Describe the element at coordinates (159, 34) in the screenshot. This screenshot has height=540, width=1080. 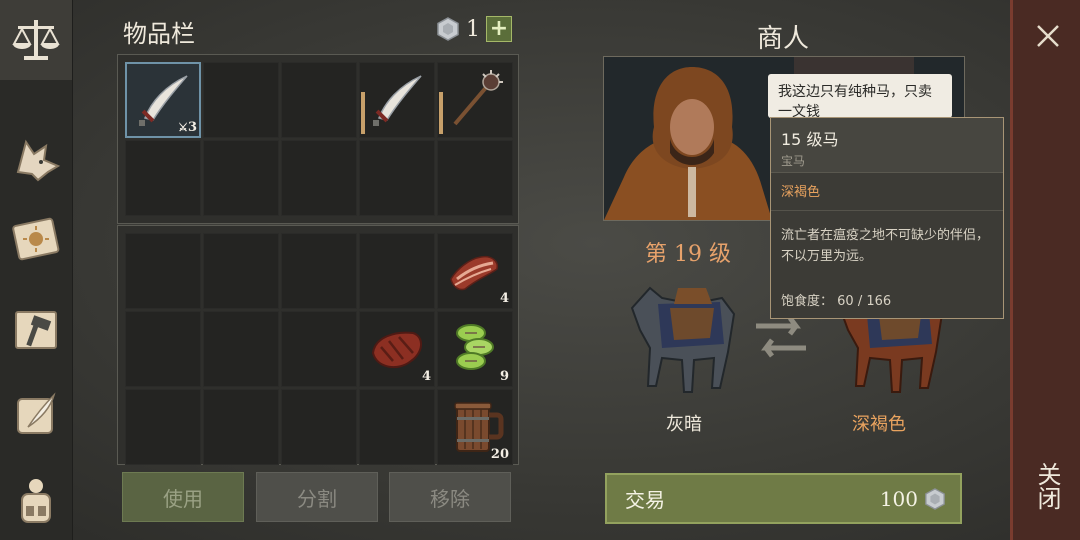
I see `inventory-title: 物品栏` at that location.